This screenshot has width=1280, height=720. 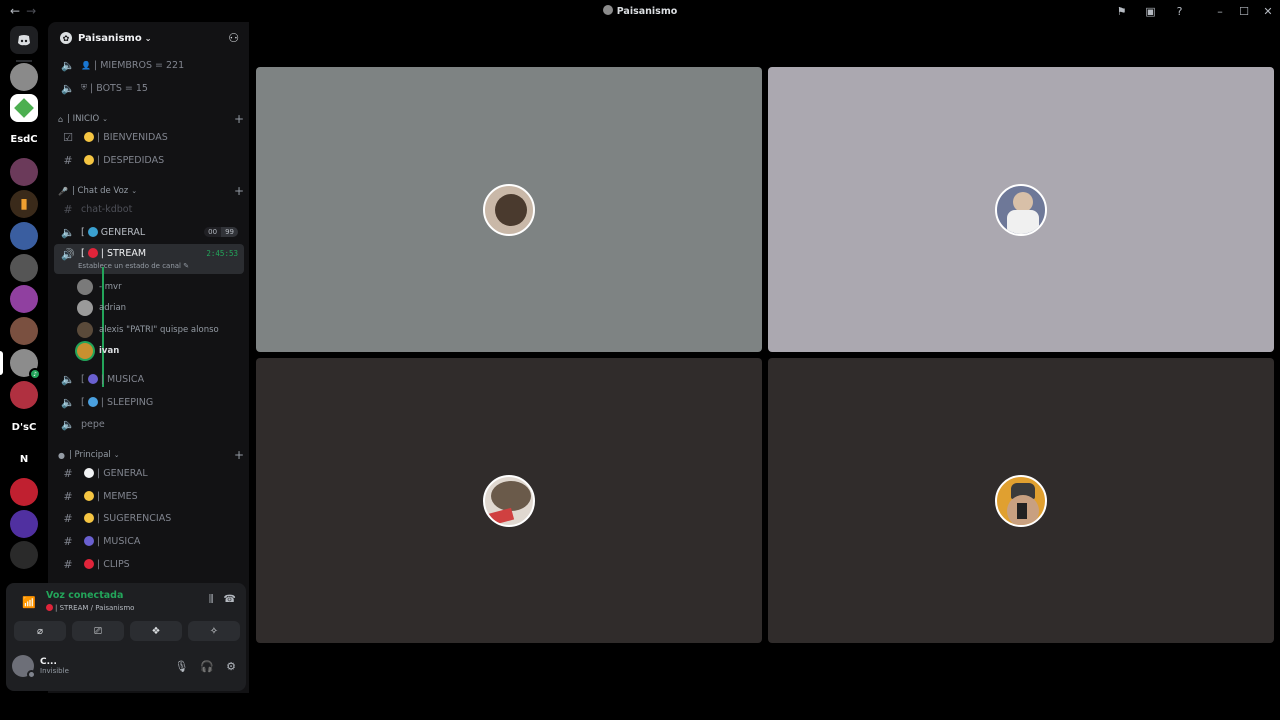 I want to click on activities-button: ❖, so click(x=156, y=631).